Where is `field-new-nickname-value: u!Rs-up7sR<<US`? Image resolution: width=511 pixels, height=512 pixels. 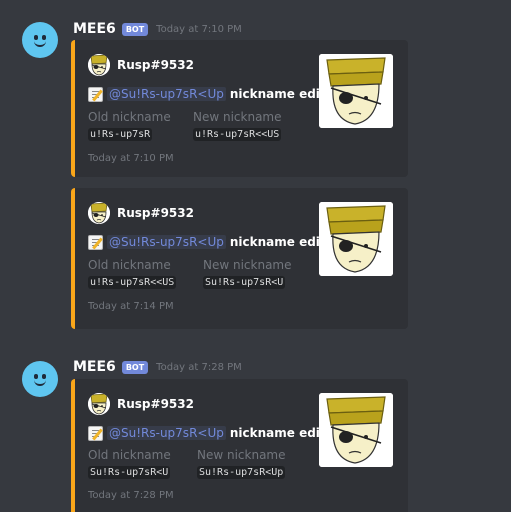 field-new-nickname-value: u!Rs-up7sR<<US is located at coordinates (237, 134).